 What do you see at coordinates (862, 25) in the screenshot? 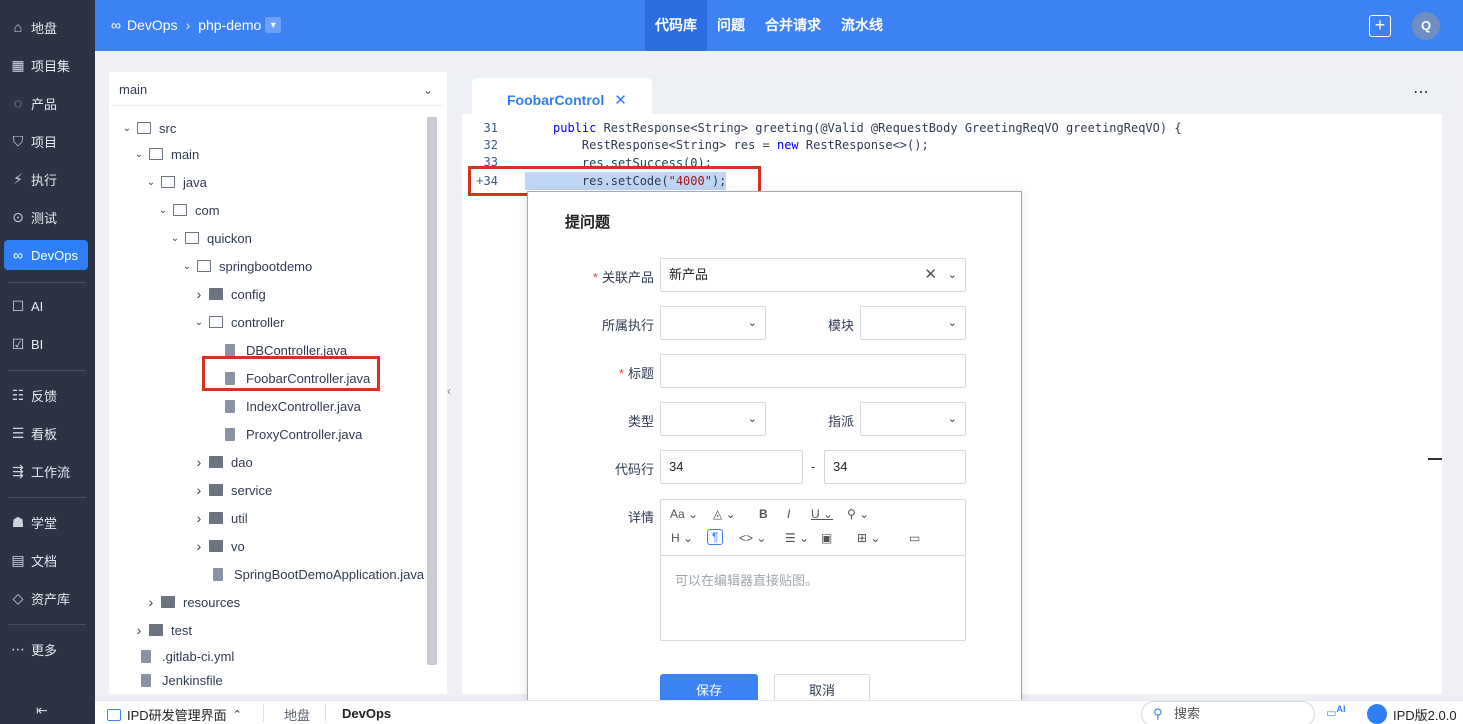
I see `tab-pipelines: 流水线` at bounding box center [862, 25].